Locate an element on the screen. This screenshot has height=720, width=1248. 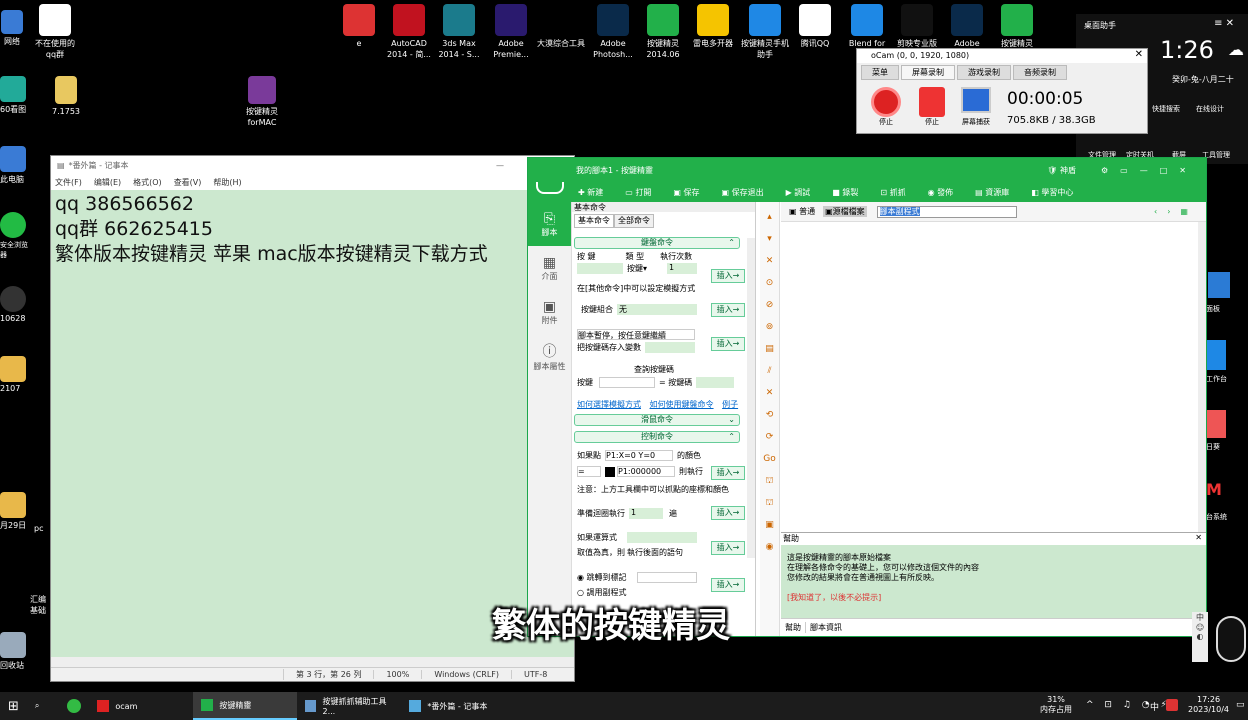
notepad-titlebar: ▤ *番外篇 - 记事本 — is located at coordinates (312, 165).